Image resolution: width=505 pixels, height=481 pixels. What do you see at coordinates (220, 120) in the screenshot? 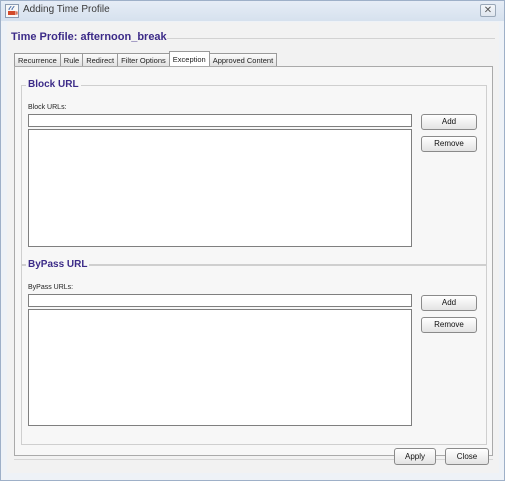
I see `block-url-input` at bounding box center [220, 120].